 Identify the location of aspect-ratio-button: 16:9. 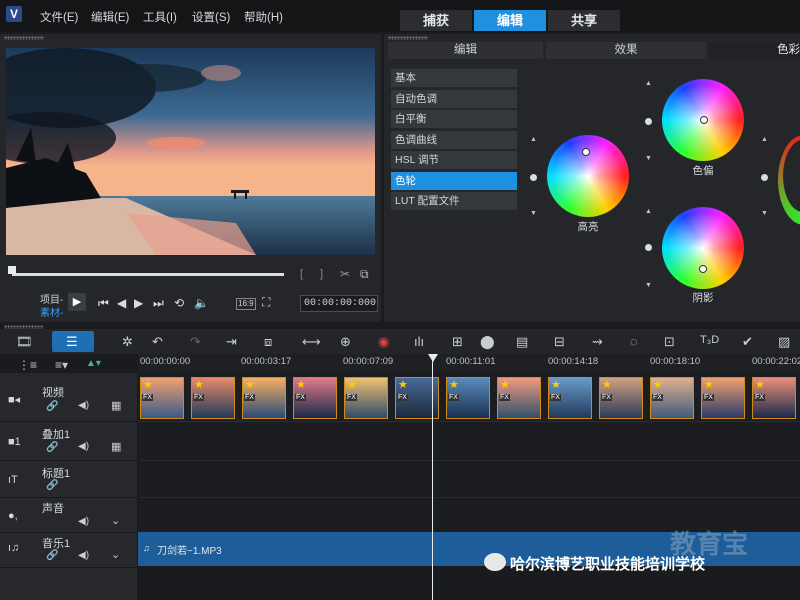
(246, 304).